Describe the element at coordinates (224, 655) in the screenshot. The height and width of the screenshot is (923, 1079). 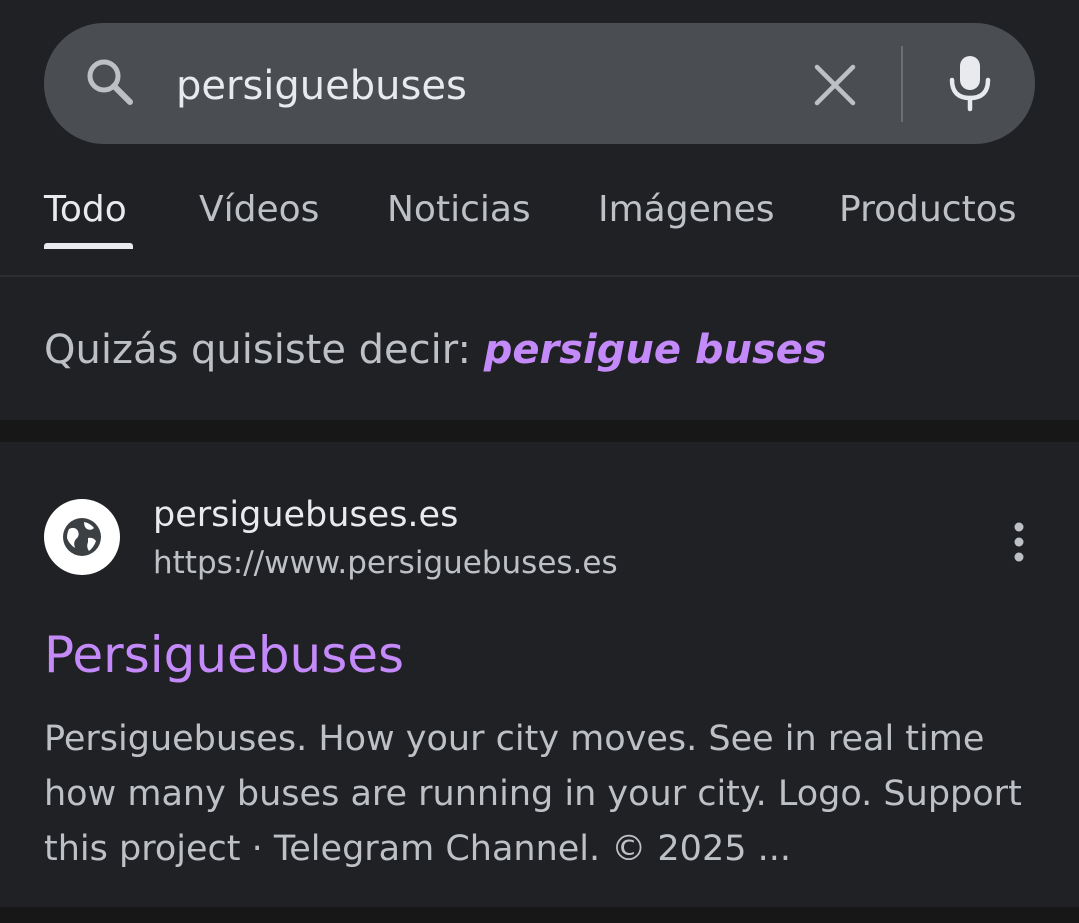
I see `result-title-link: Persiguebuses` at that location.